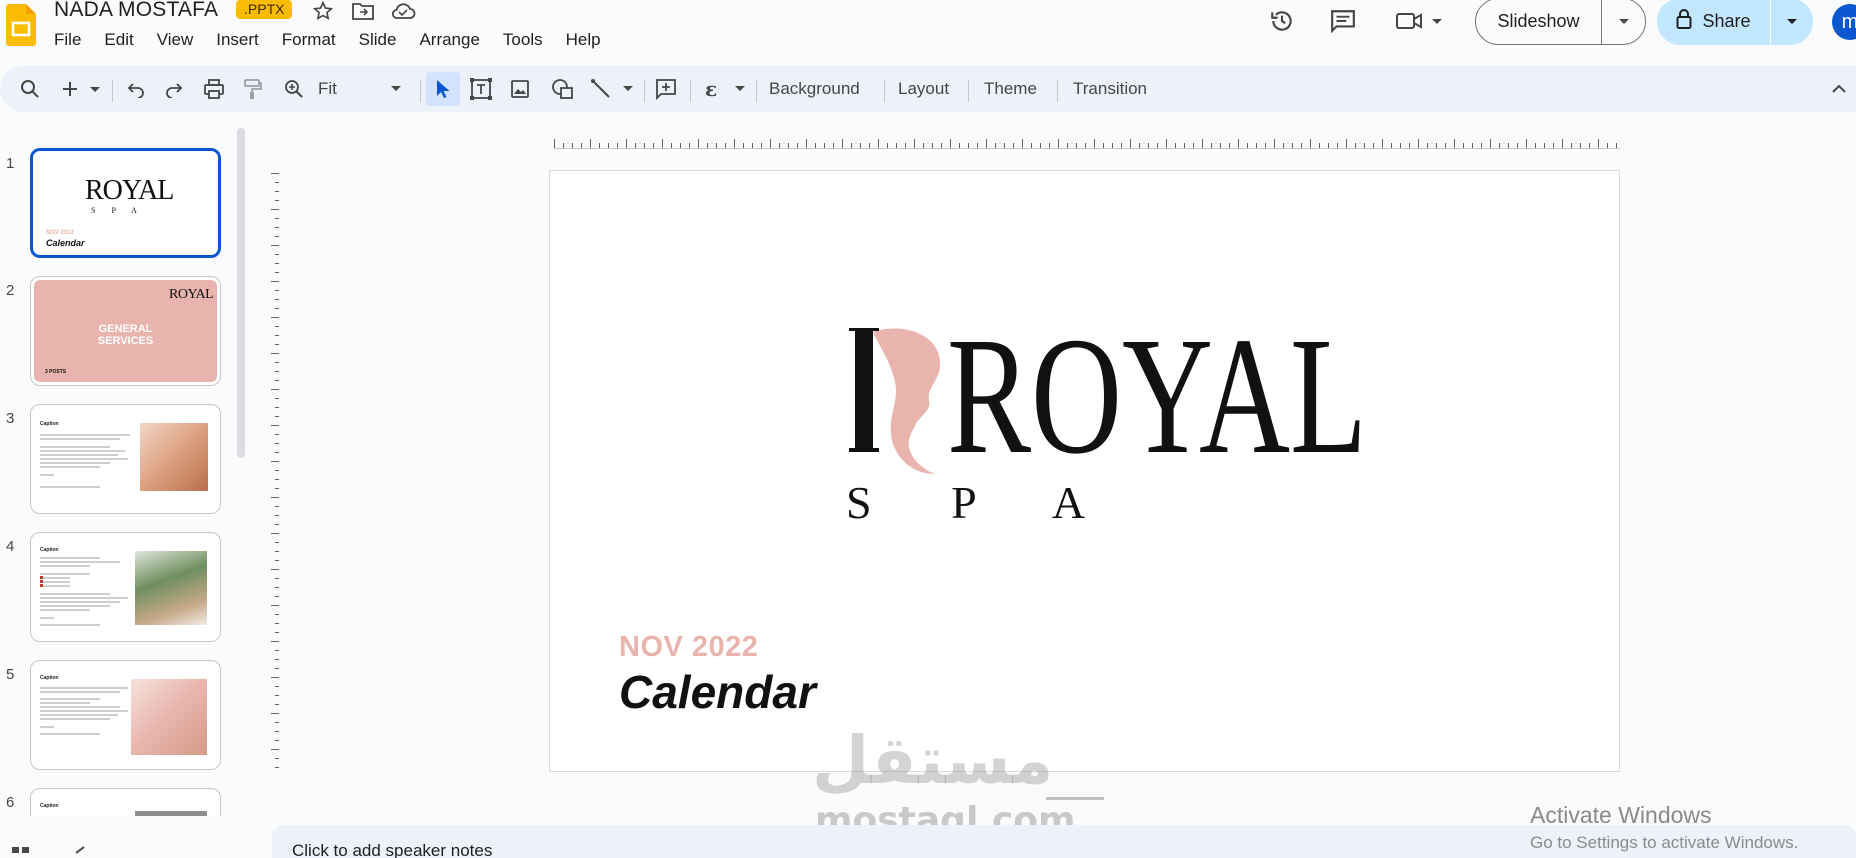  Describe the element at coordinates (403, 11) in the screenshot. I see `cloud-saved-icon` at that location.